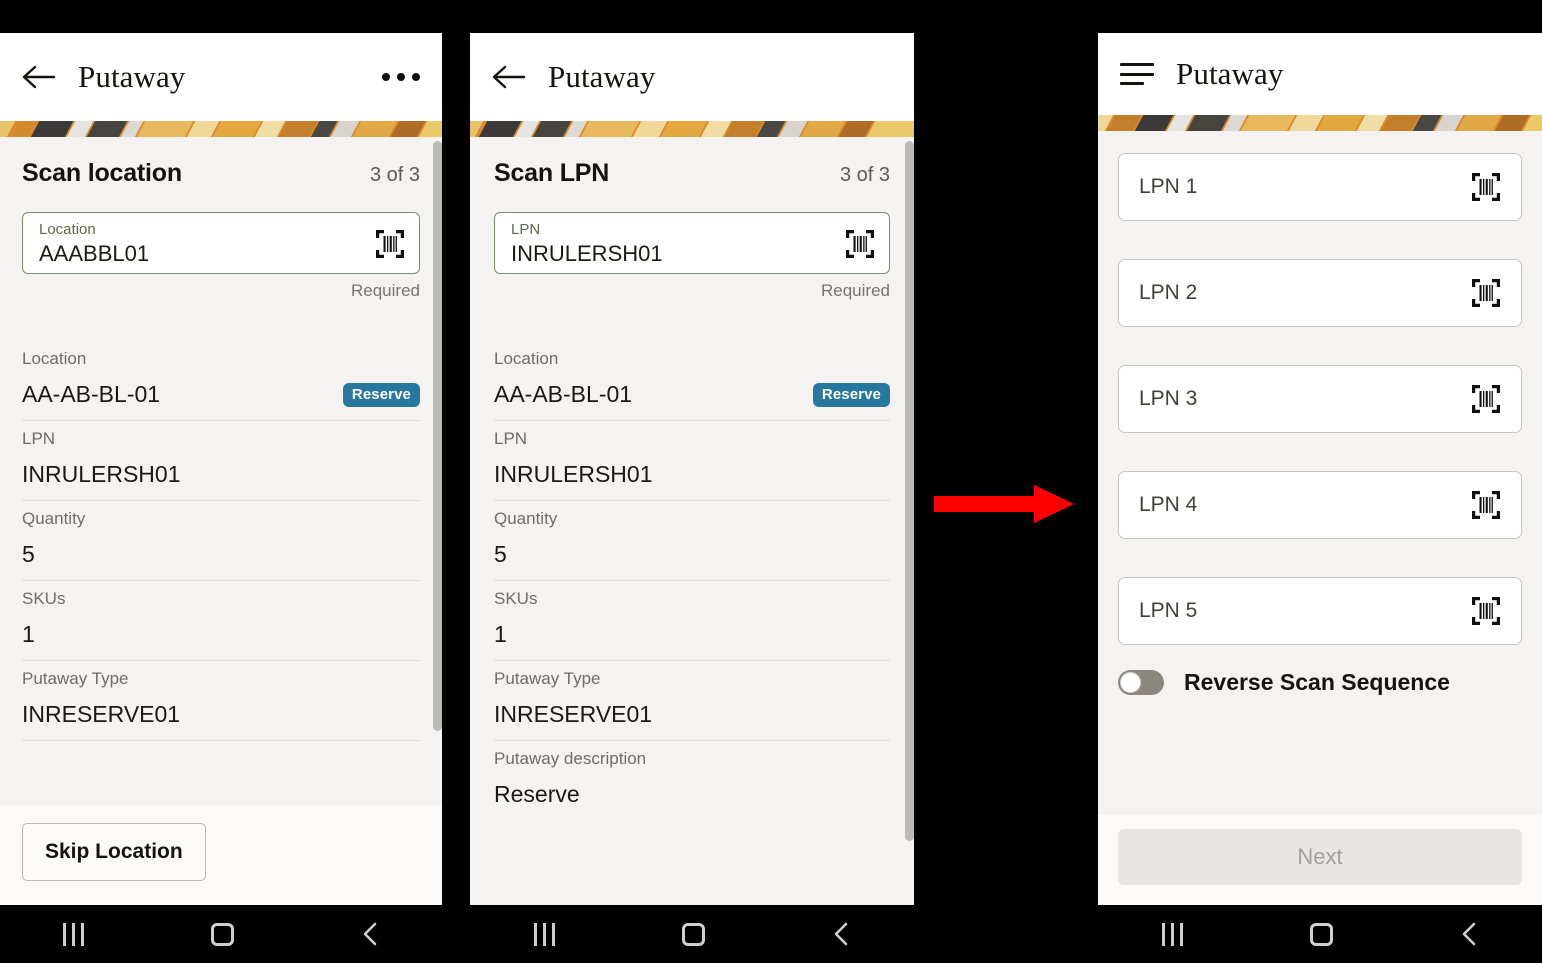  I want to click on lpn-scan-input: LPN INRULERSH01, so click(692, 243).